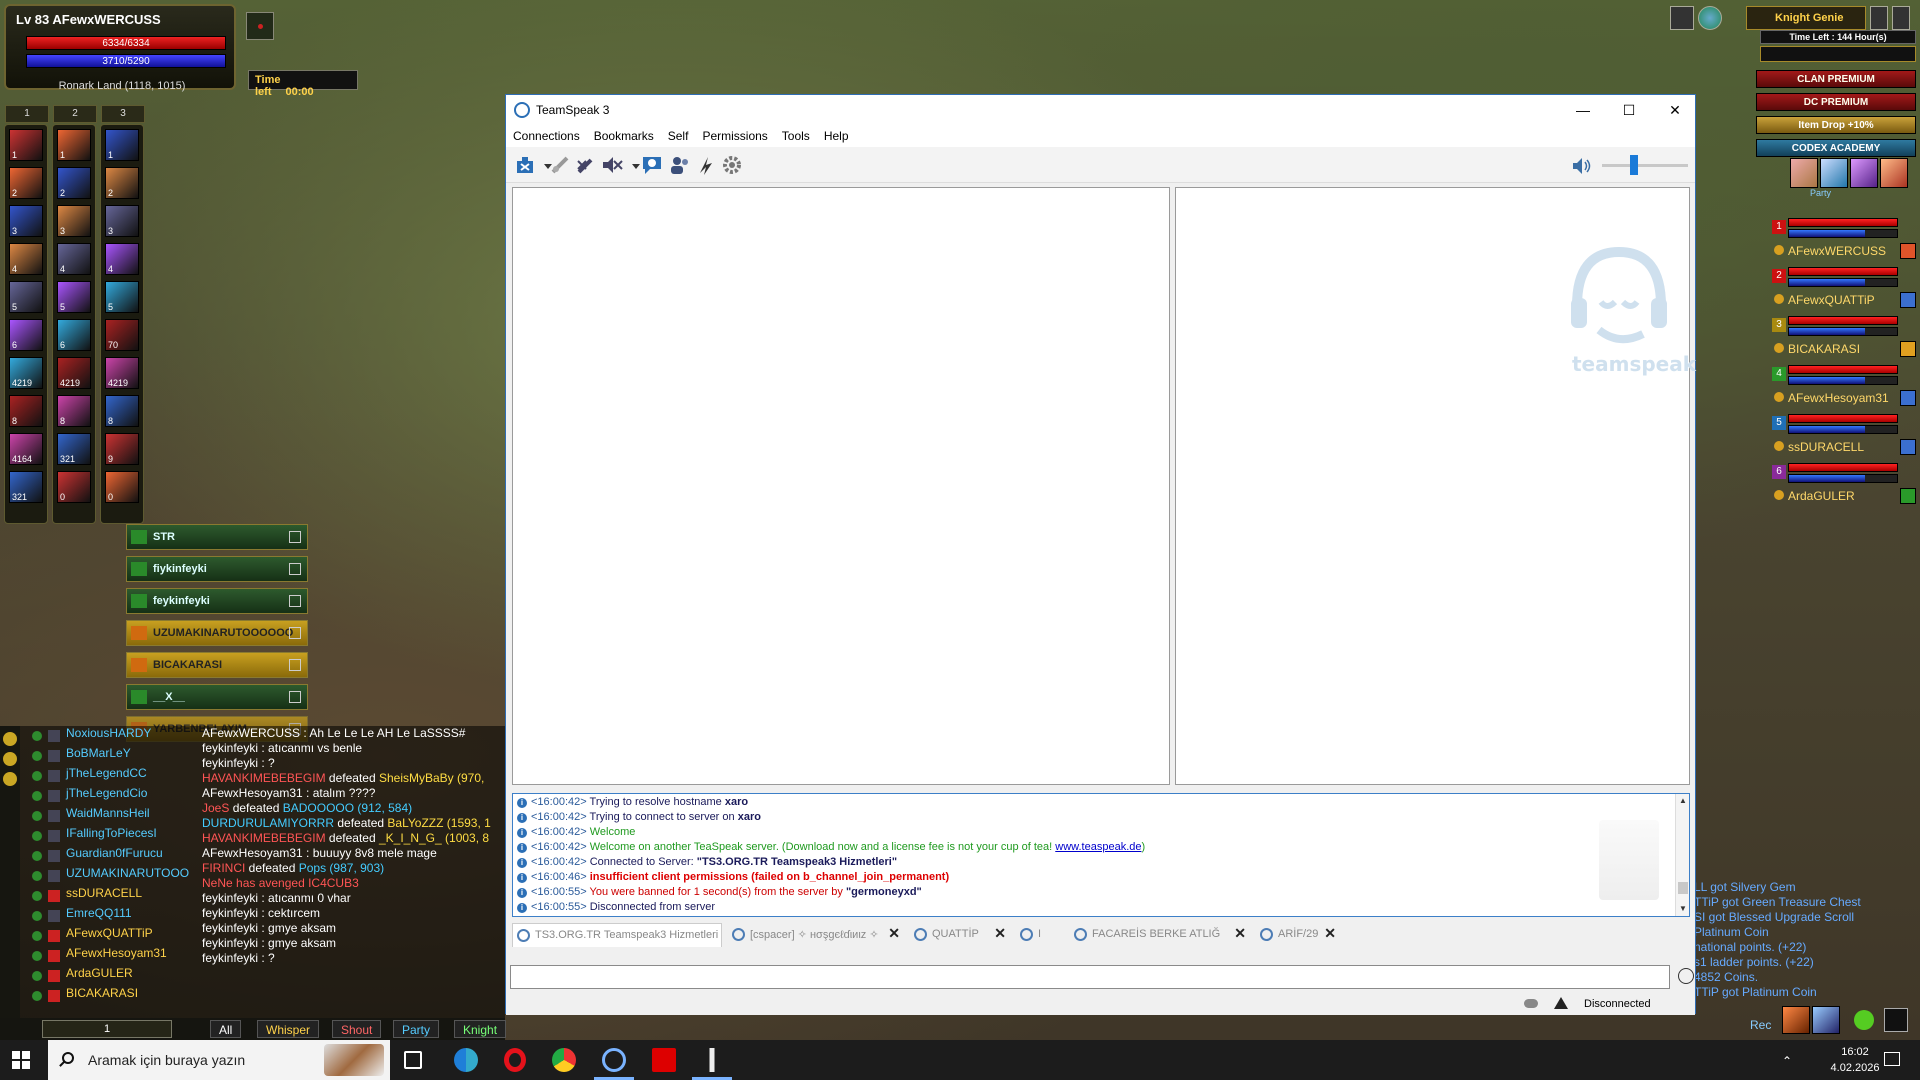  Describe the element at coordinates (480, 1029) in the screenshot. I see `chat-tab-knight: Knight` at that location.